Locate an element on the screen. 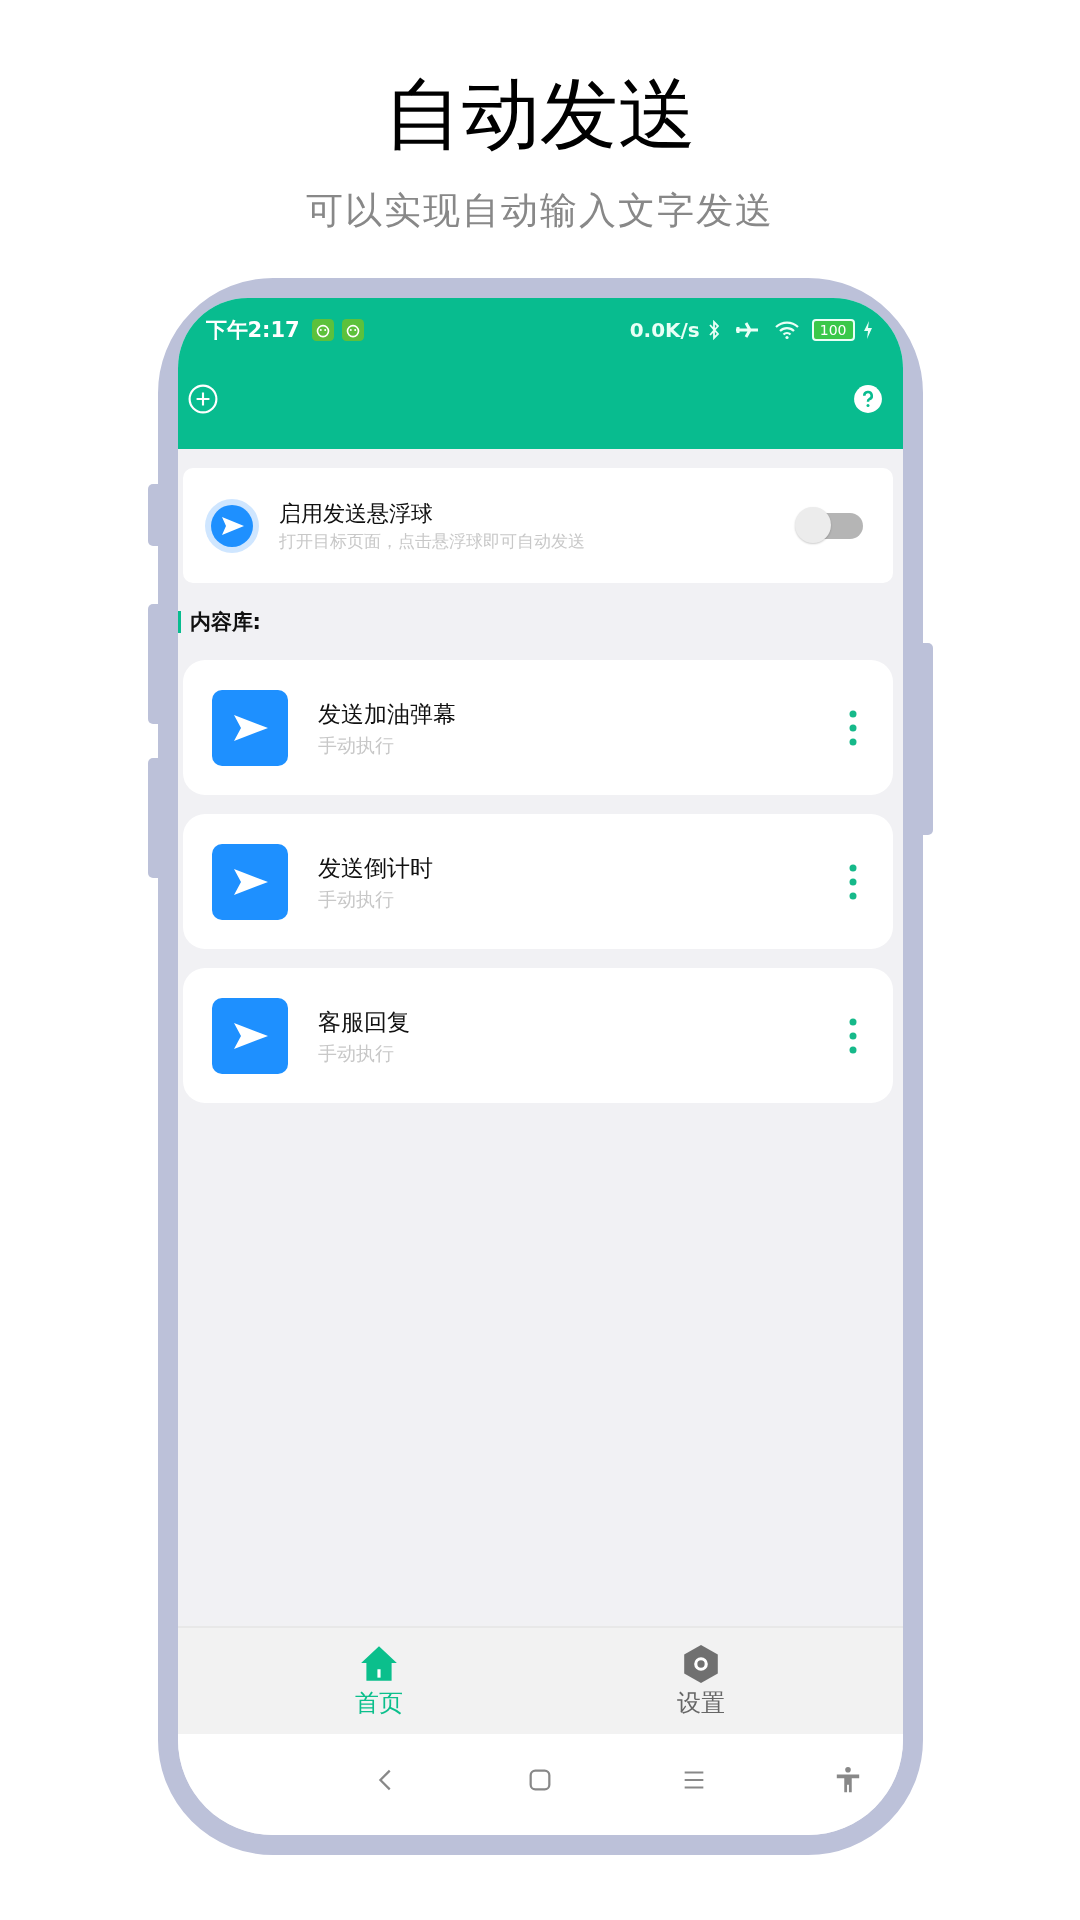 This screenshot has width=1080, height=1920. battery-indicator: 100 is located at coordinates (833, 330).